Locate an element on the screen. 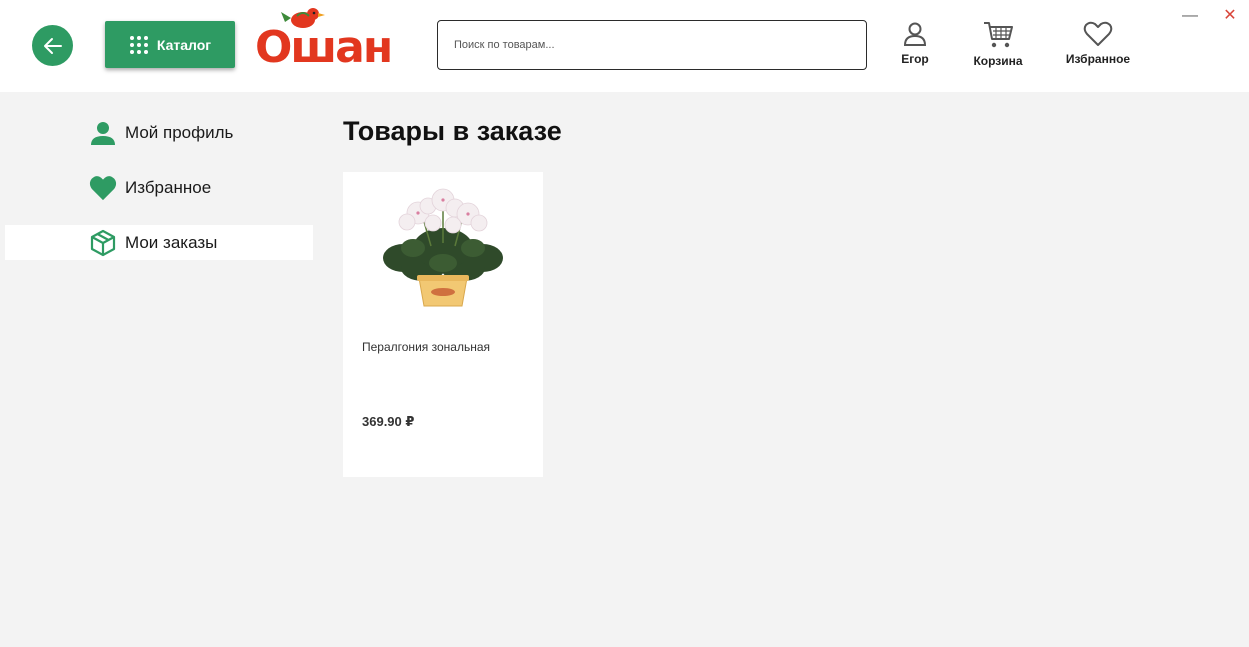 This screenshot has width=1249, height=647. sidebar-item-orders: Мои заказы is located at coordinates (159, 242).